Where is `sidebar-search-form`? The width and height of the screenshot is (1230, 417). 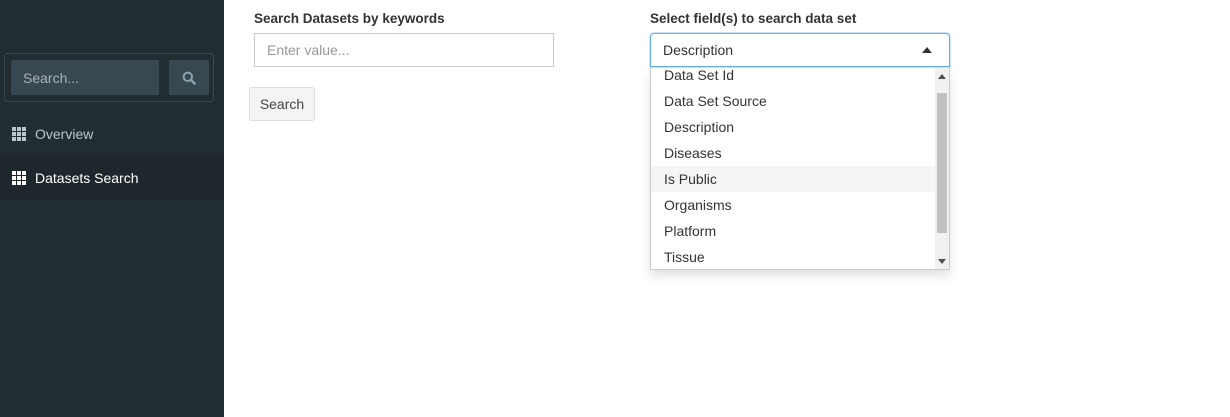 sidebar-search-form is located at coordinates (109, 77).